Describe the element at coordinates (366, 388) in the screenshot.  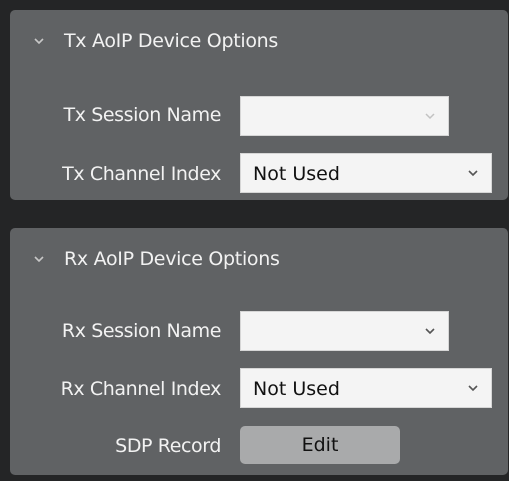
I see `rx-channel-index-dropdown: Not Used` at that location.